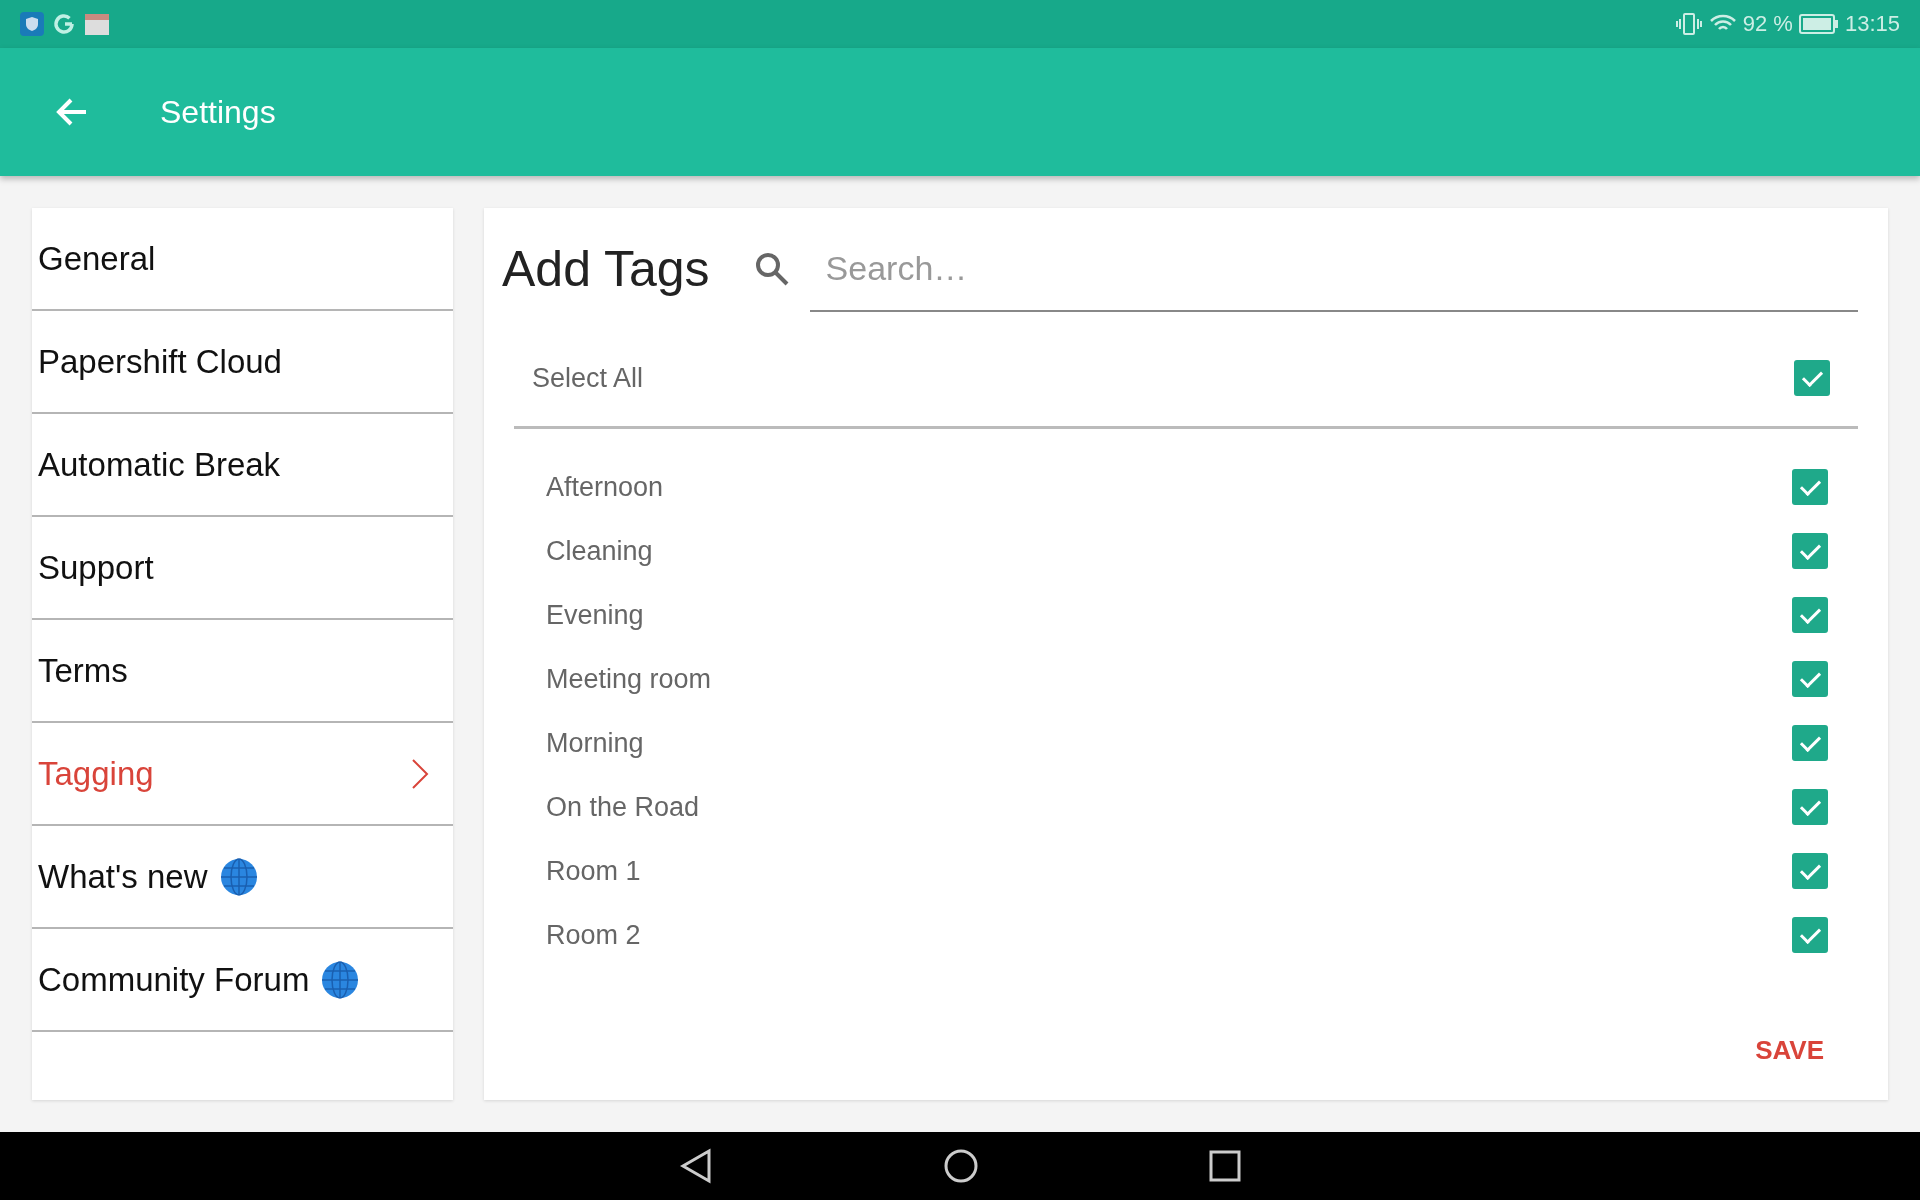  What do you see at coordinates (420, 773) in the screenshot?
I see `chevron-right-icon` at bounding box center [420, 773].